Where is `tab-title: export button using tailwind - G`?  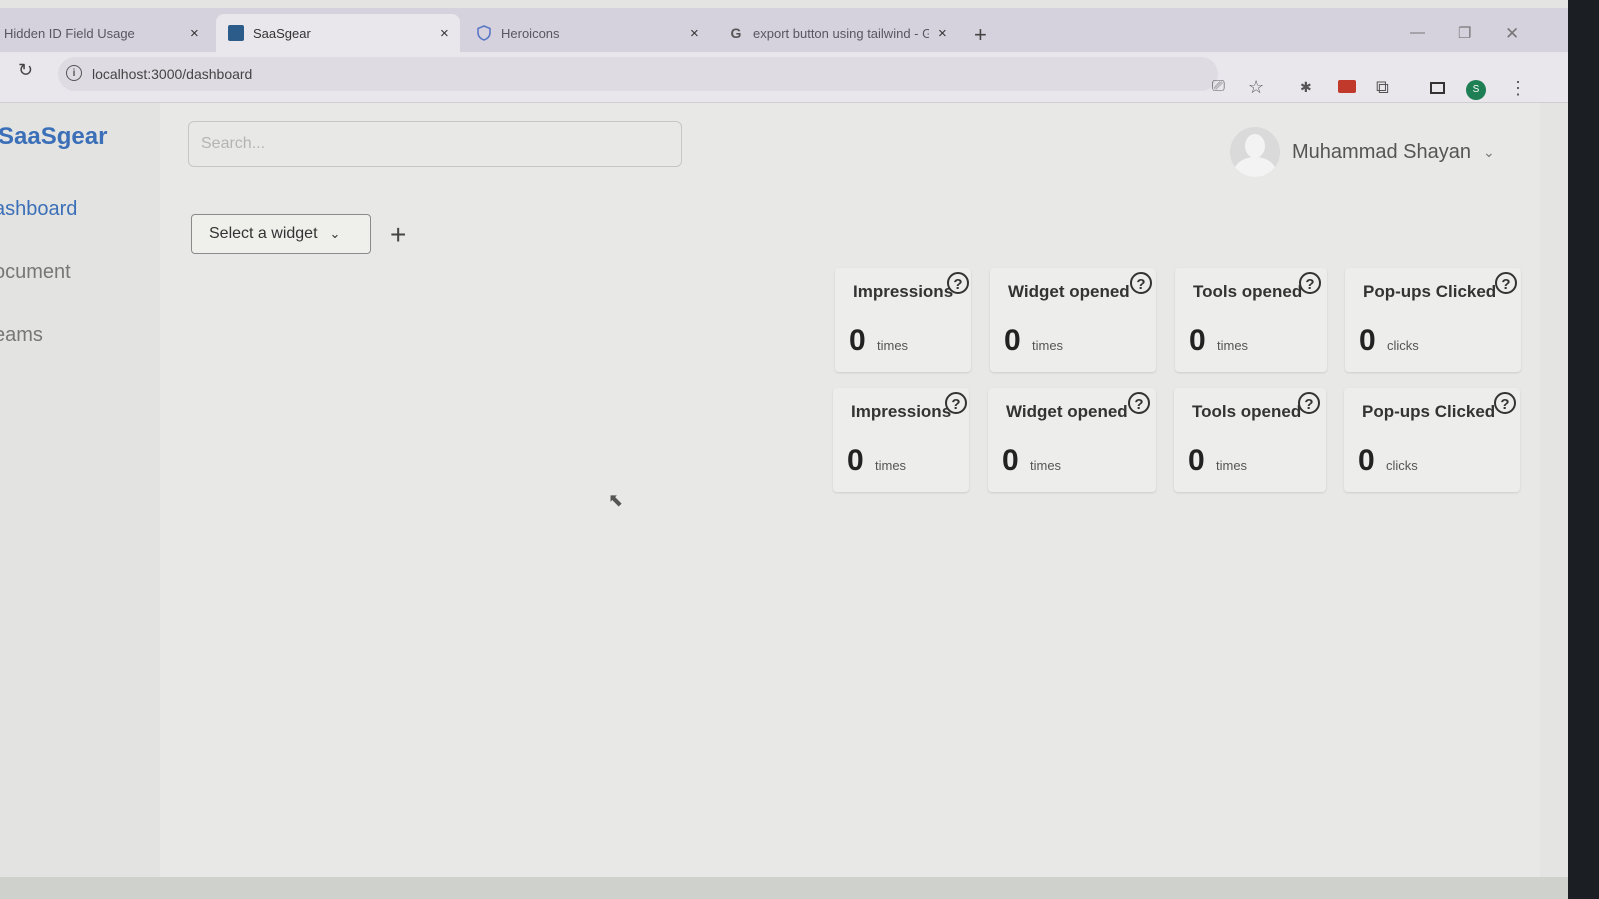
tab-title: export button using tailwind - G is located at coordinates (841, 33).